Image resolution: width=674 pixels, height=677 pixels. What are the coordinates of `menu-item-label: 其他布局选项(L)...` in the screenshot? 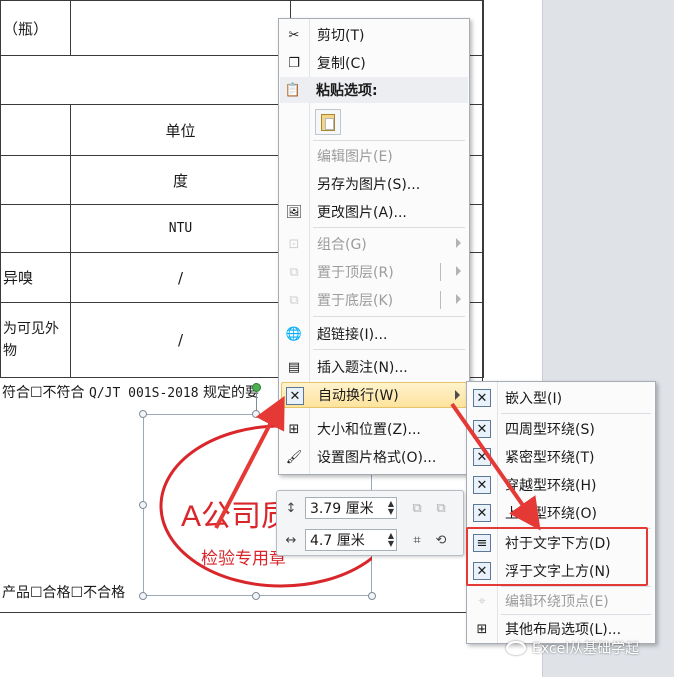 It's located at (563, 630).